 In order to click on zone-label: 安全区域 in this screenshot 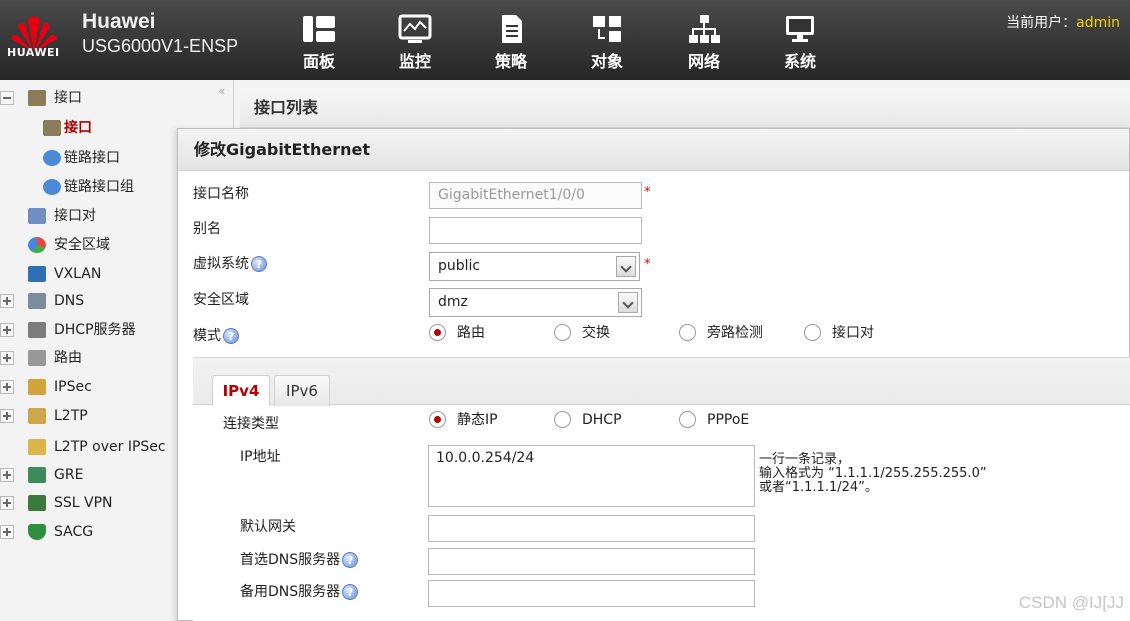, I will do `click(221, 300)`.